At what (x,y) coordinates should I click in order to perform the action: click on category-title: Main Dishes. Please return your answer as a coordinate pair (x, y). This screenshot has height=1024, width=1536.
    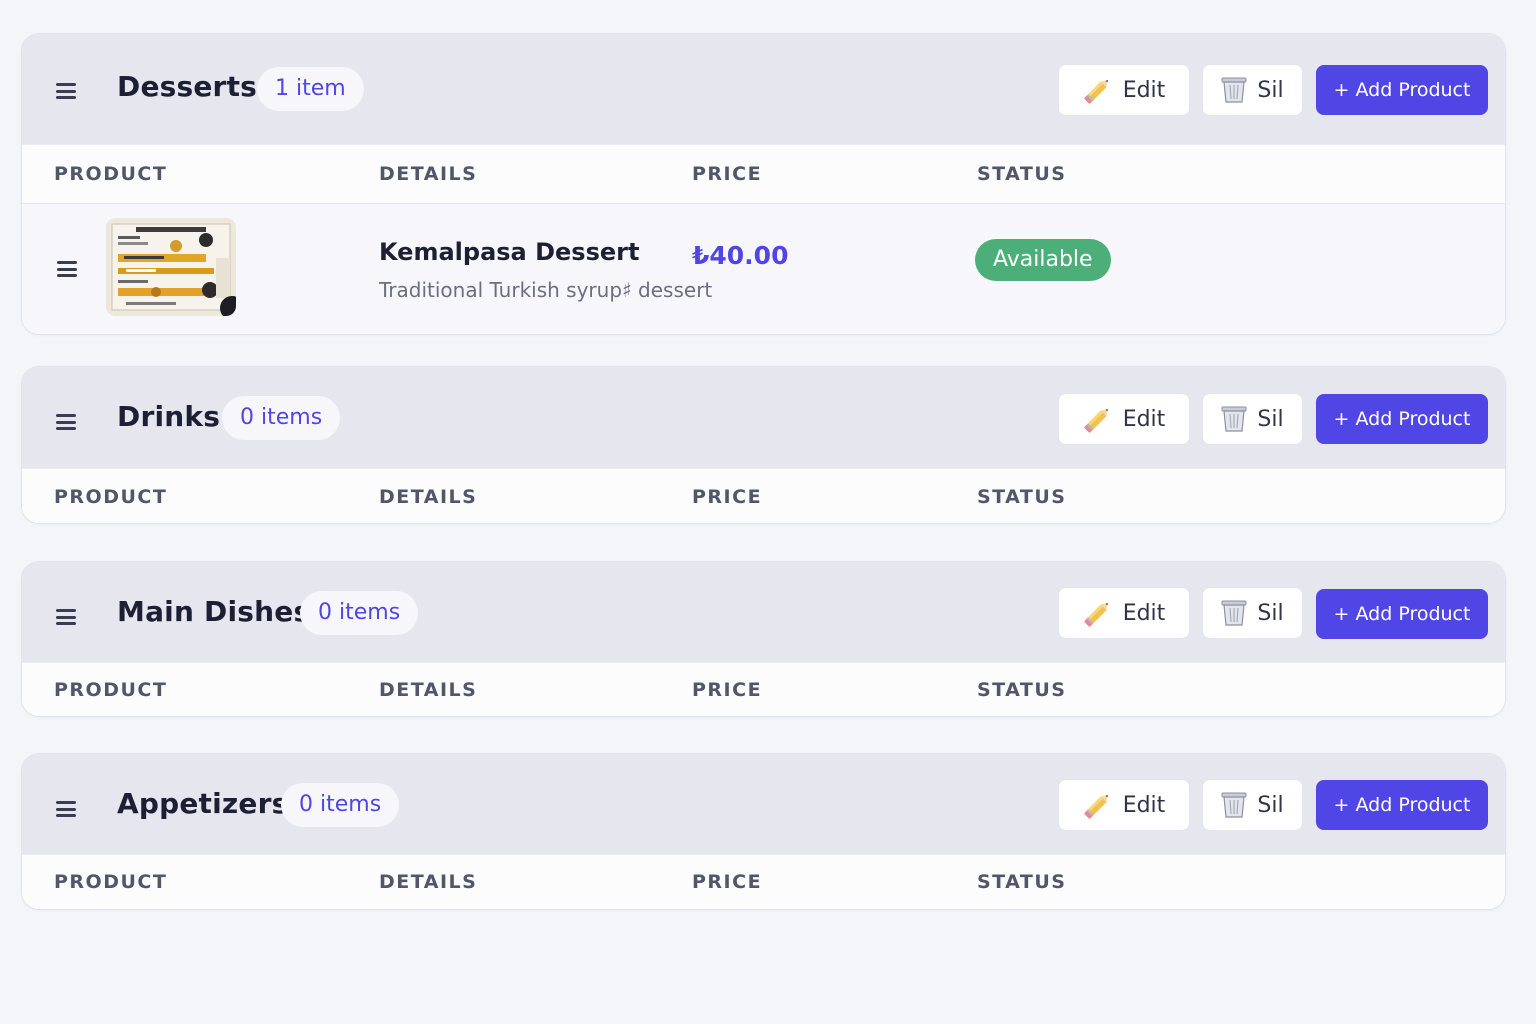
    Looking at the image, I should click on (214, 611).